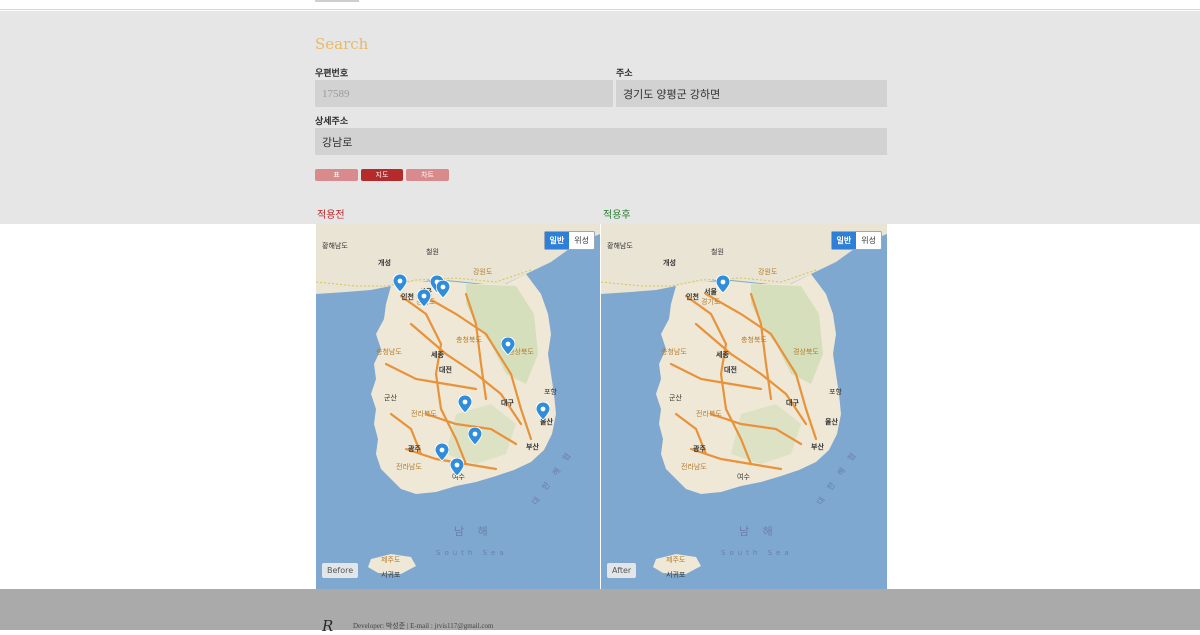 The image size is (1200, 635). Describe the element at coordinates (340, 570) in the screenshot. I see `before-map-badge: Before` at that location.